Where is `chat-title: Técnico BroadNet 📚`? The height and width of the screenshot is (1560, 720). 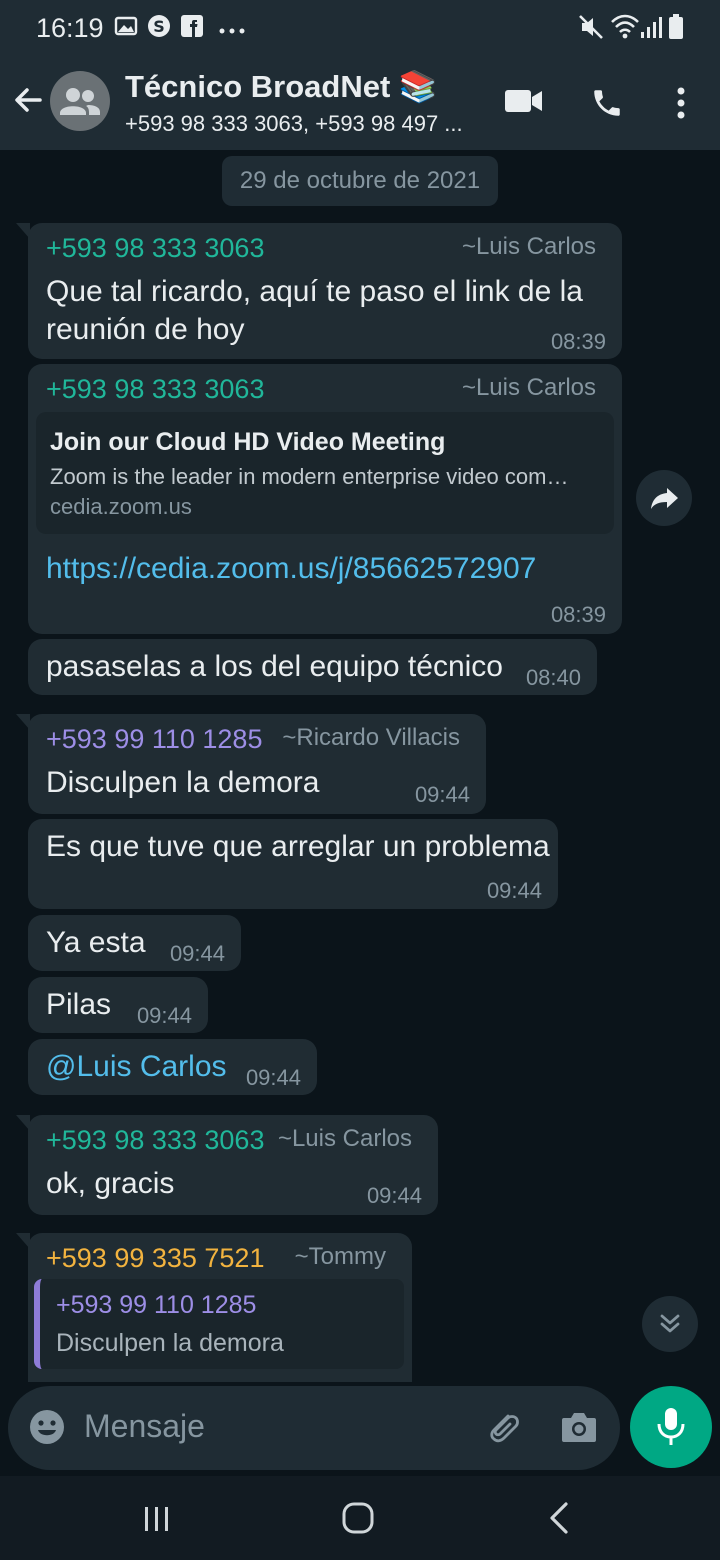
chat-title: Técnico BroadNet 📚 is located at coordinates (281, 86).